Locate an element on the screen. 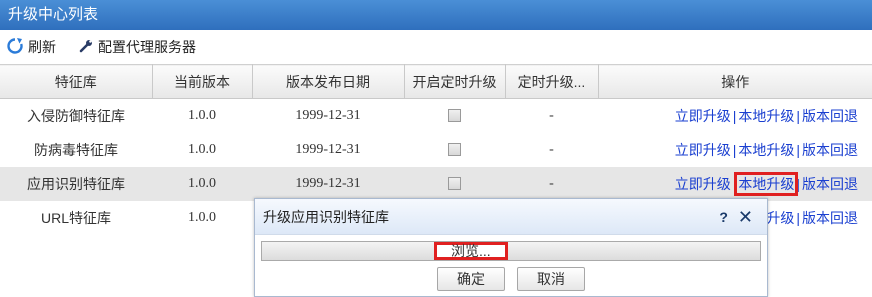  help-button: ? is located at coordinates (723, 217).